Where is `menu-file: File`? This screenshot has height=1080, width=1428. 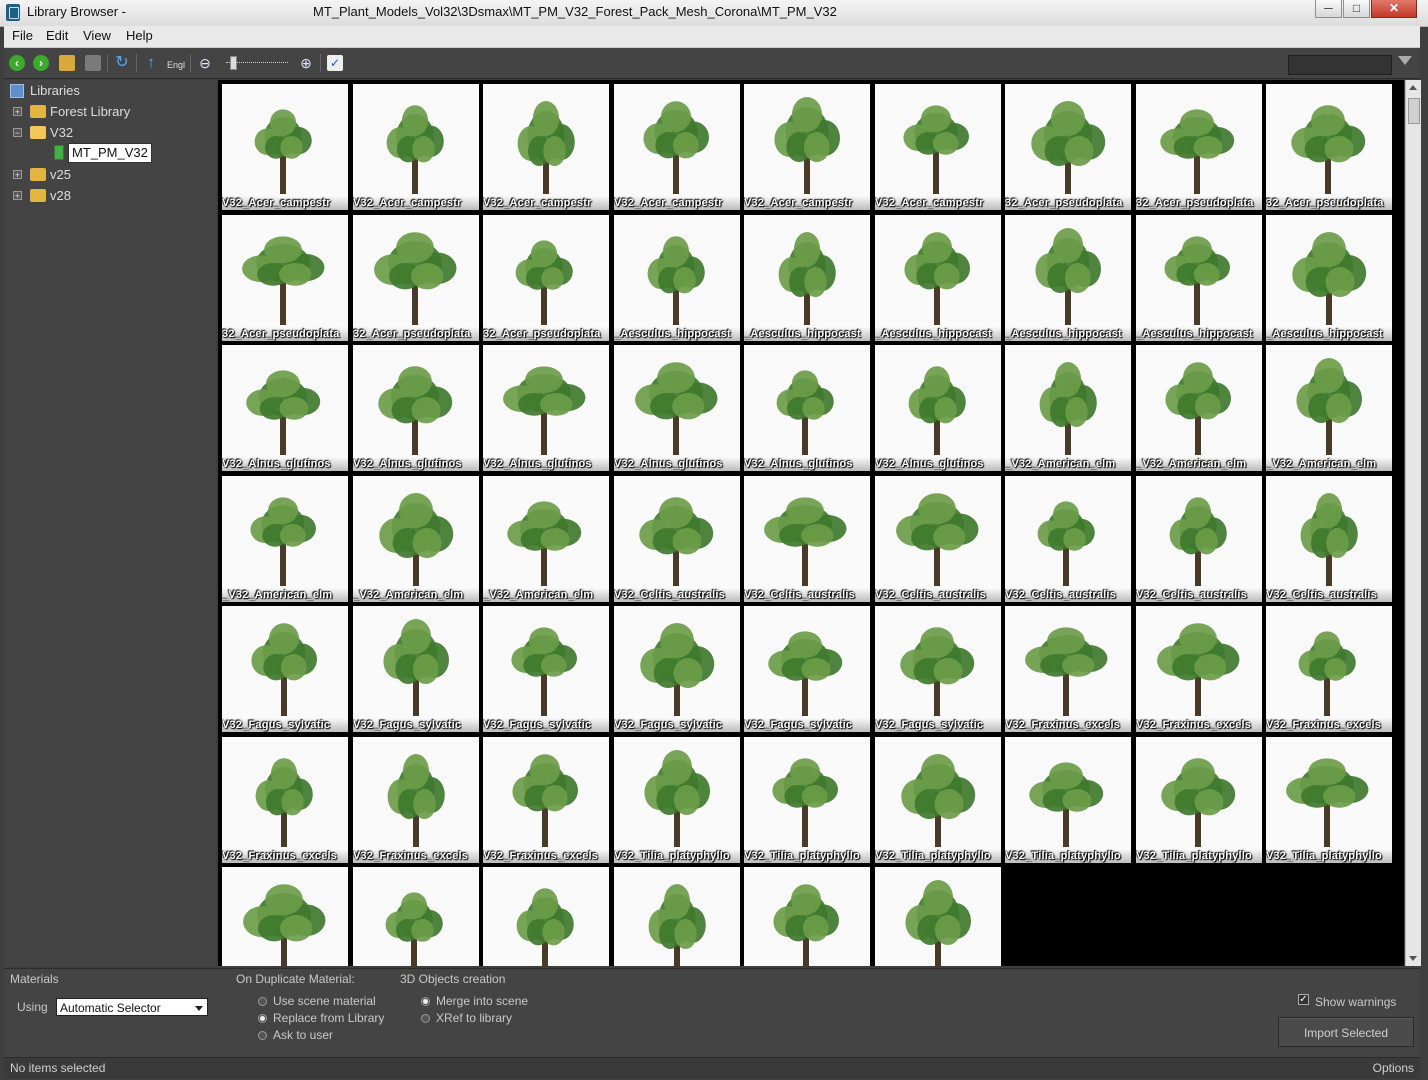 menu-file: File is located at coordinates (22, 35).